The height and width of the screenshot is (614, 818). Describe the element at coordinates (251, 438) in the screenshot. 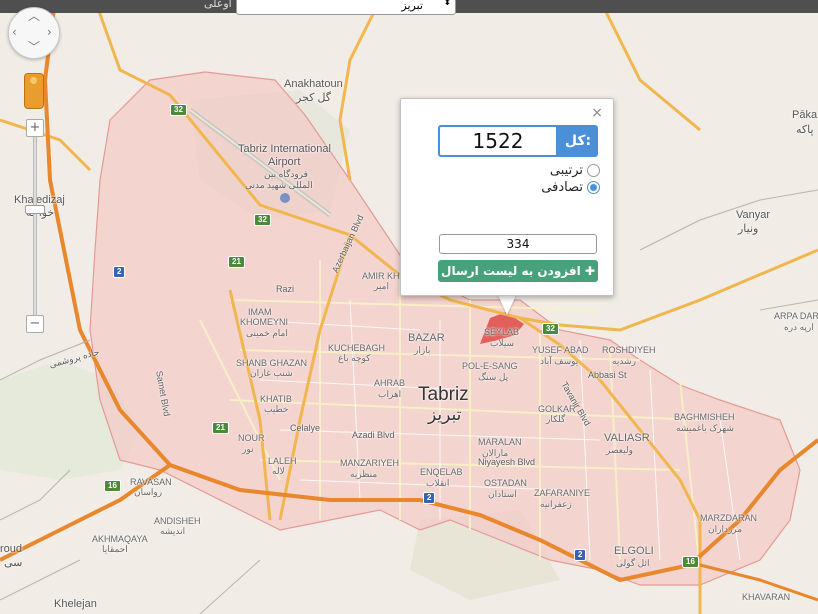

I see `map-label: NOUR` at that location.